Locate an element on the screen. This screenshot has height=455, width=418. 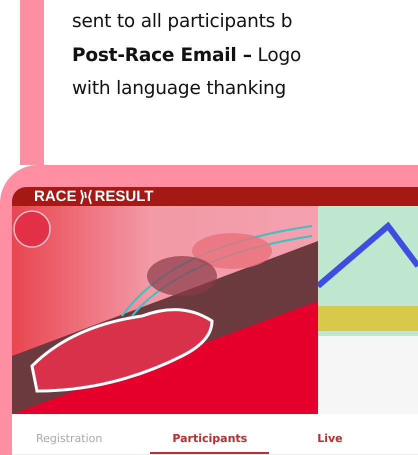
logo-text: RACE is located at coordinates (55, 197).